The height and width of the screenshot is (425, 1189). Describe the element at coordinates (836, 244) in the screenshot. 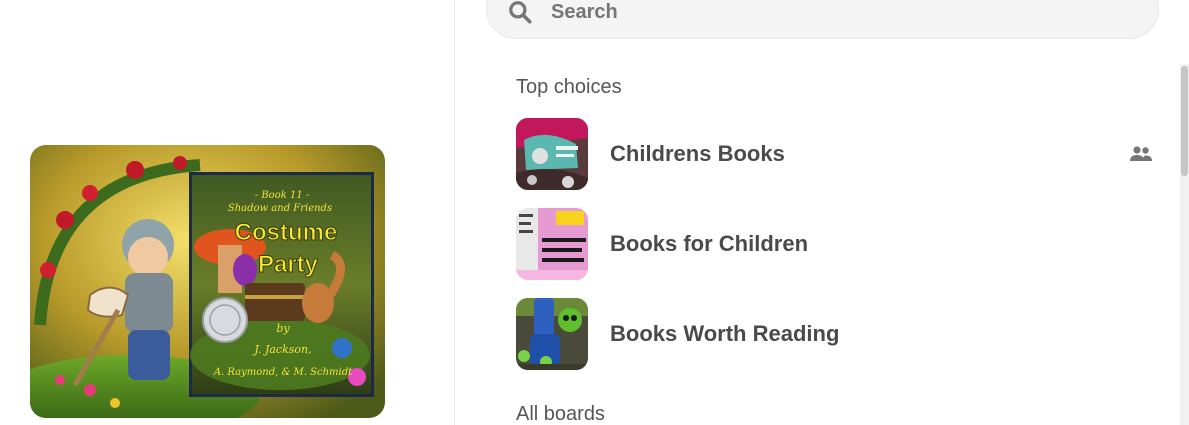

I see `board-item-books-for-children: Books for Children` at that location.